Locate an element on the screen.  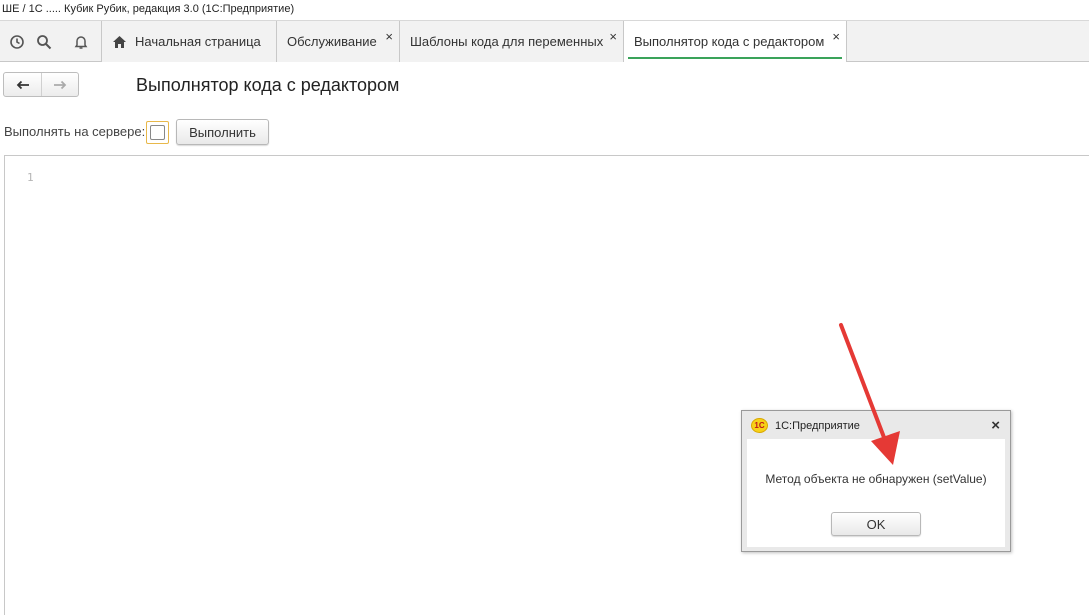
tab-code-executor: Выполнятор кода с редактором × is located at coordinates (735, 41).